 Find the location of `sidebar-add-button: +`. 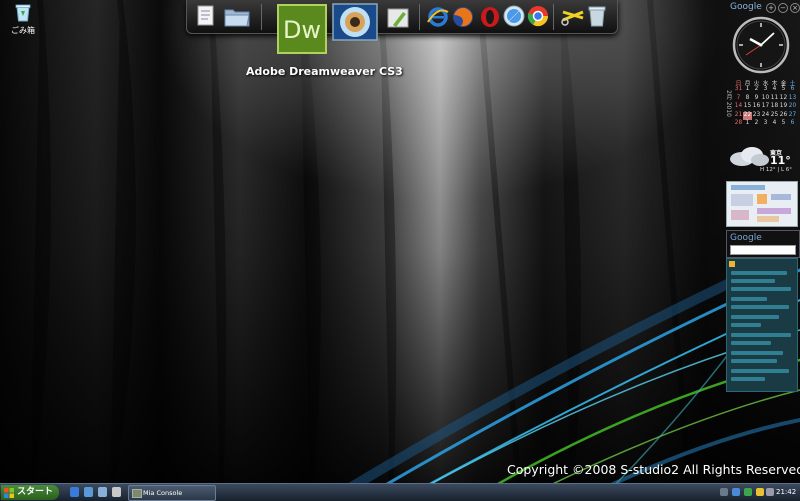

sidebar-add-button: + is located at coordinates (771, 8).